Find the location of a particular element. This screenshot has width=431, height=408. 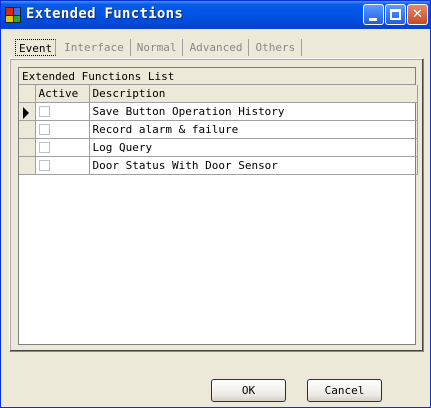

maximize-button is located at coordinates (395, 14).